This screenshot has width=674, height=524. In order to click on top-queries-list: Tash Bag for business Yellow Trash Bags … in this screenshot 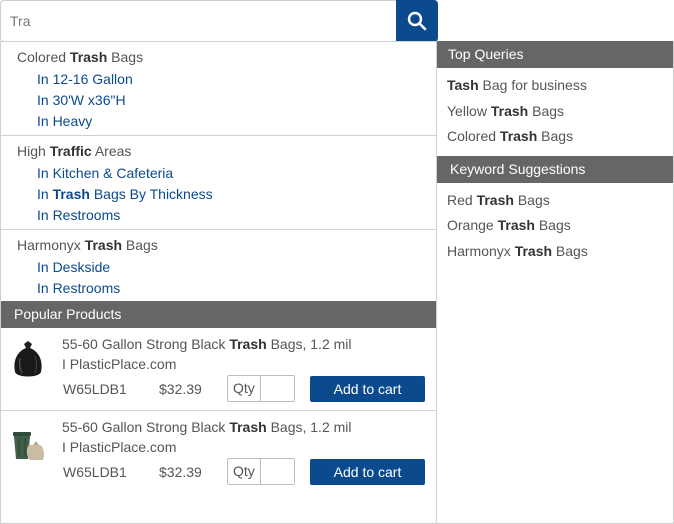, I will do `click(555, 112)`.